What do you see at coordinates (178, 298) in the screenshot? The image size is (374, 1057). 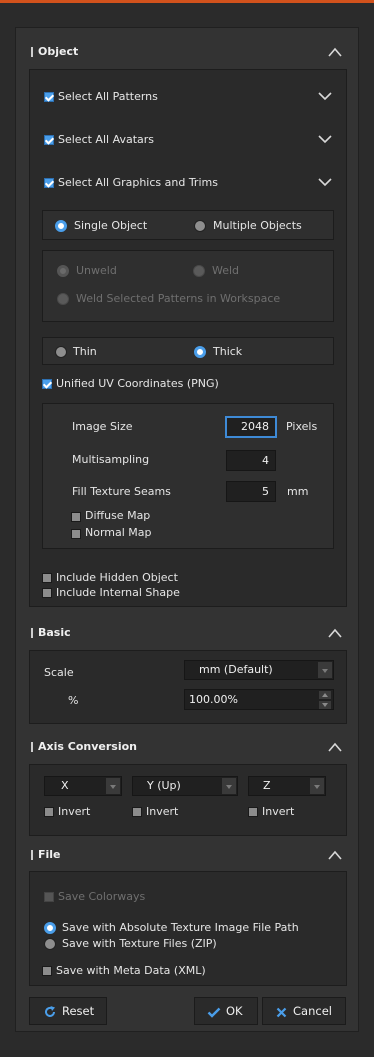 I see `weld-selected-label: Weld Selected Patterns in Workspace` at bounding box center [178, 298].